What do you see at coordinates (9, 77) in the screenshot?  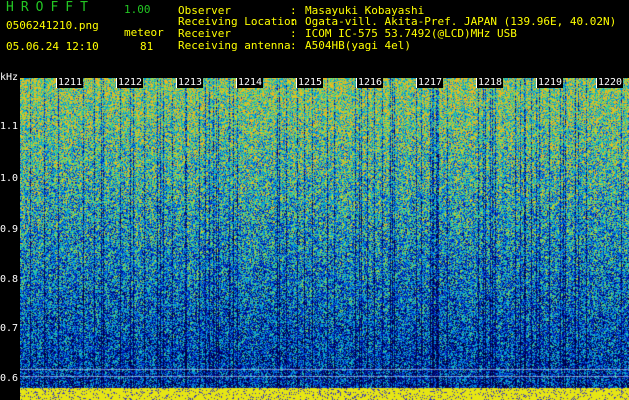 I see `unit-label: kHz` at bounding box center [9, 77].